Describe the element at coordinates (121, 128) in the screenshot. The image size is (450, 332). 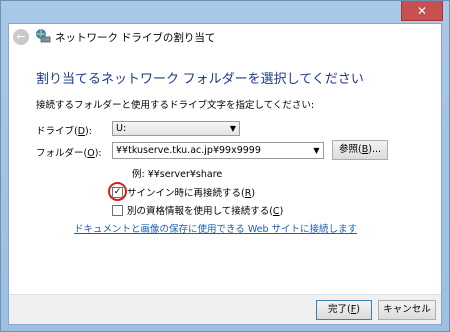
I see `drive-value: U:` at that location.